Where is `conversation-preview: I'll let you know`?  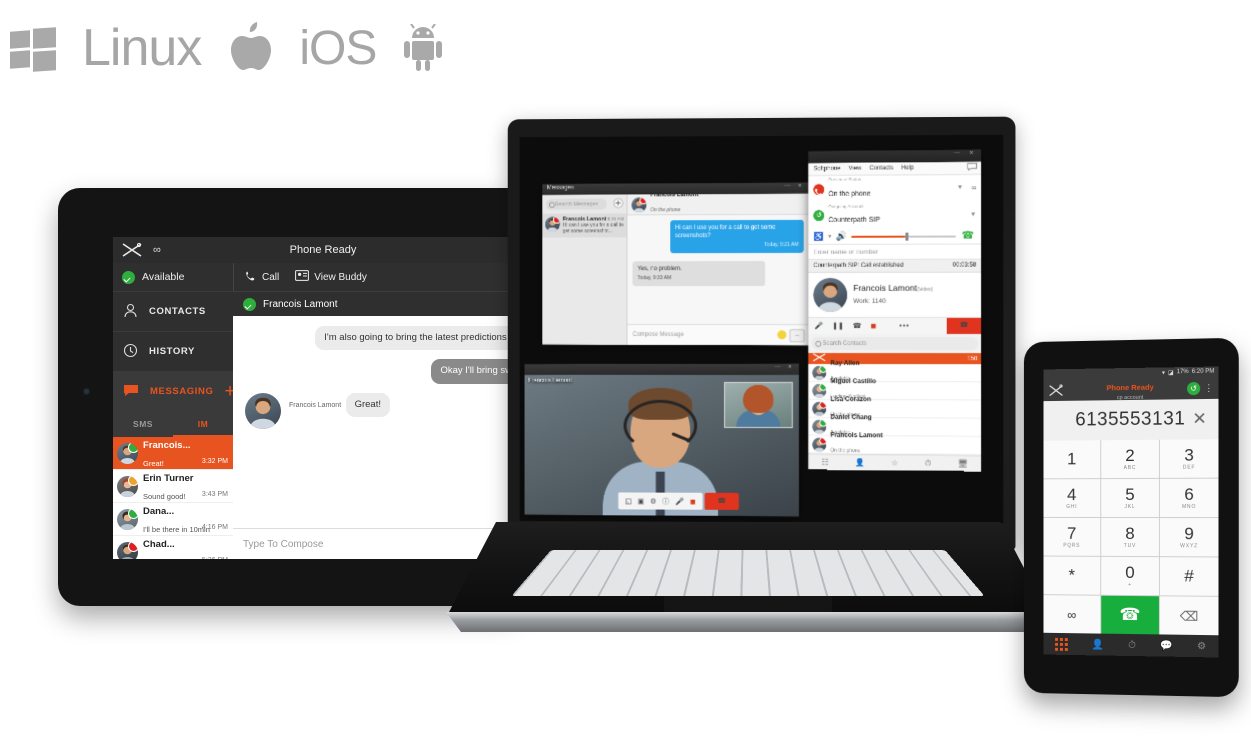 conversation-preview: I'll let you know is located at coordinates (168, 558).